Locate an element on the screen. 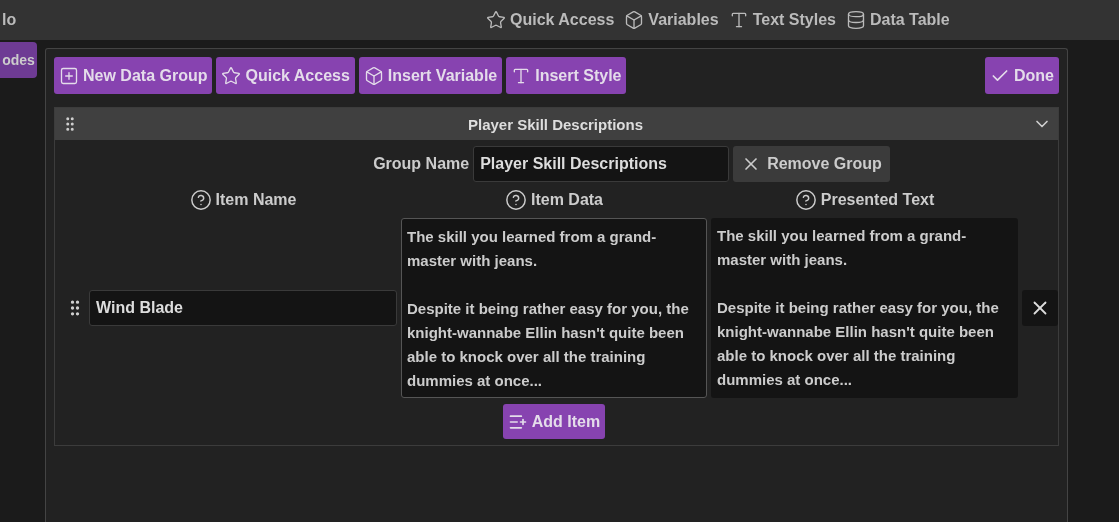 The width and height of the screenshot is (1119, 522). remove-group-button: Remove Group is located at coordinates (811, 164).